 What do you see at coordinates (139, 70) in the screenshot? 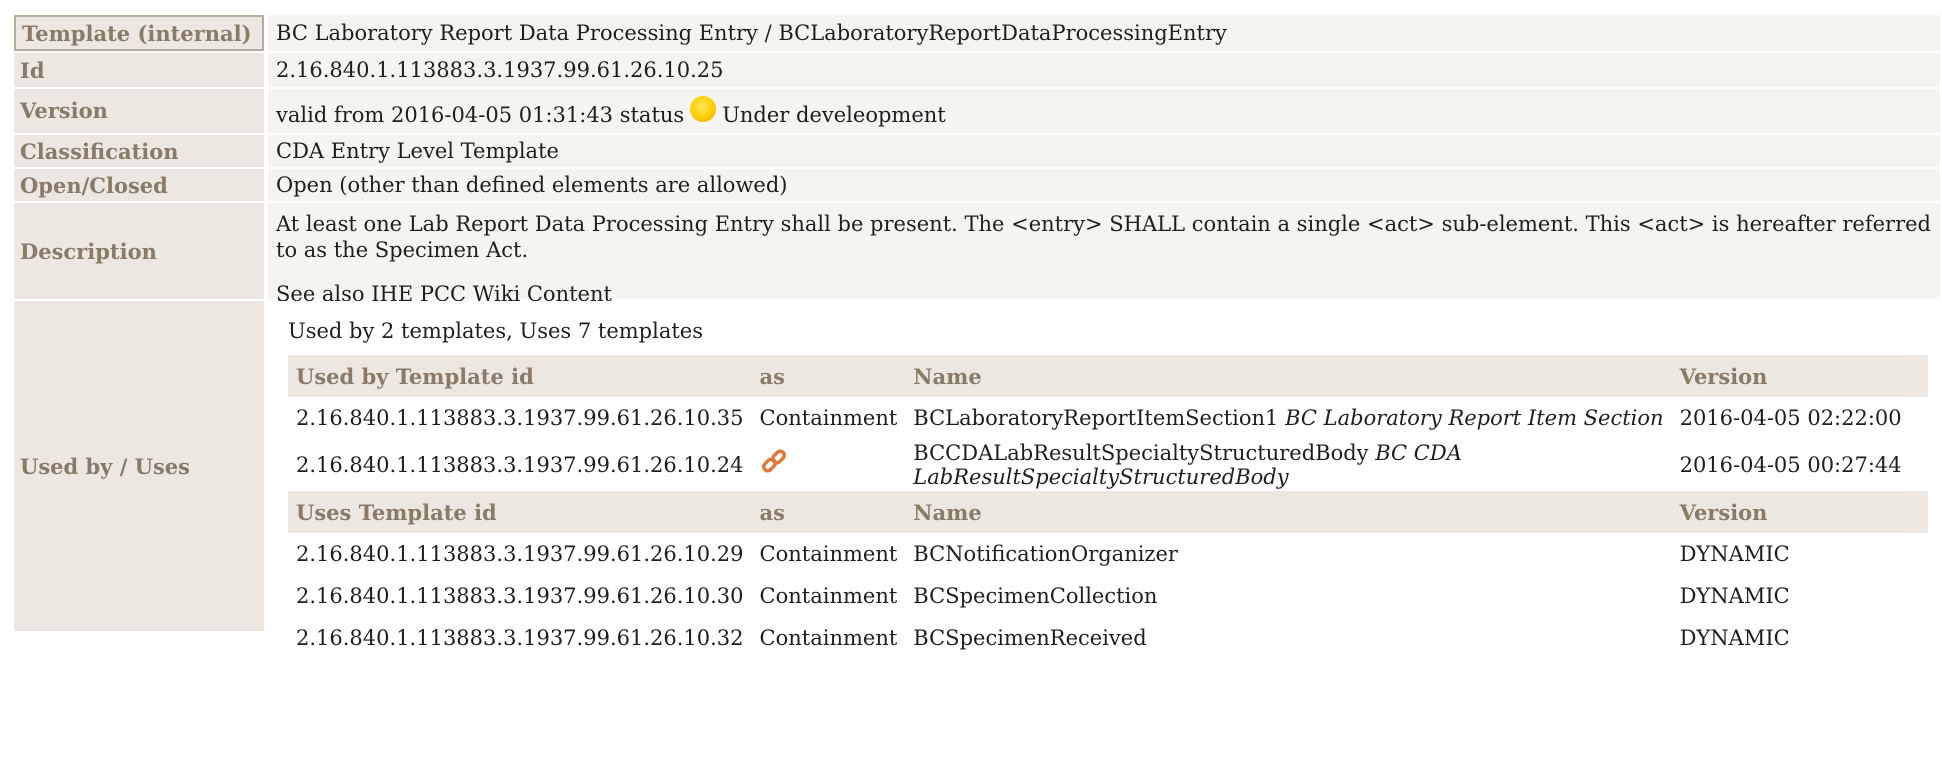
I see `id-label: Id` at bounding box center [139, 70].